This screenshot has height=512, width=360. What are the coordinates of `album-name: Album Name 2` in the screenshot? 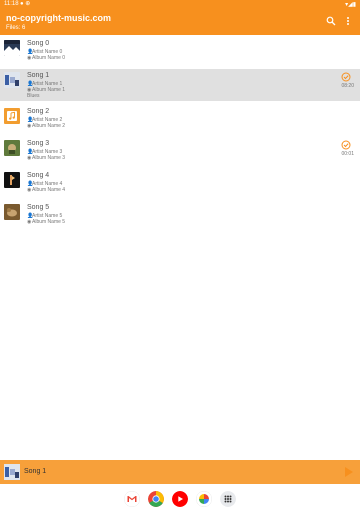 It's located at (49, 126).